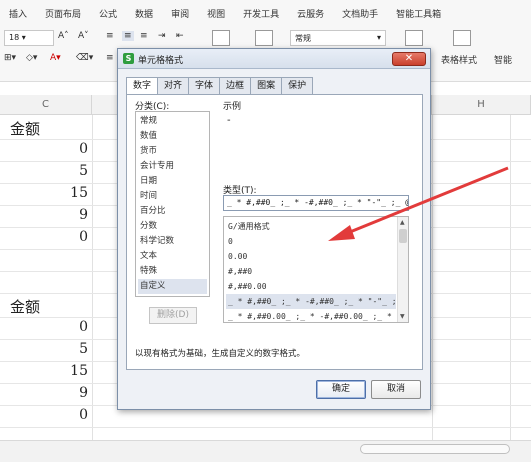 The height and width of the screenshot is (462, 531). Describe the element at coordinates (216, 13) in the screenshot. I see `menu-tab-view: 视图` at that location.